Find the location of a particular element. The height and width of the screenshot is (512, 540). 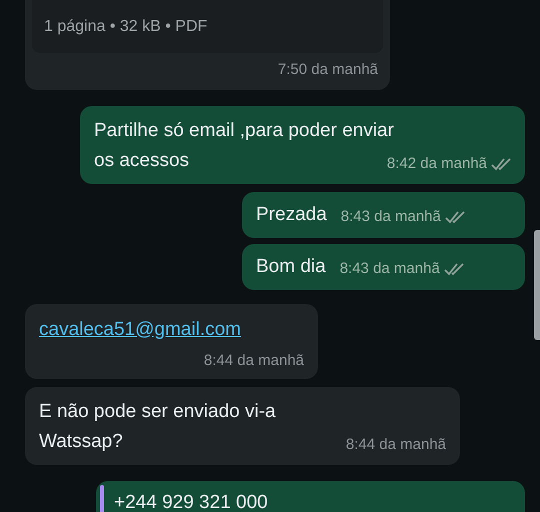

email-link: cavaleca51@gmail.com is located at coordinates (140, 329).